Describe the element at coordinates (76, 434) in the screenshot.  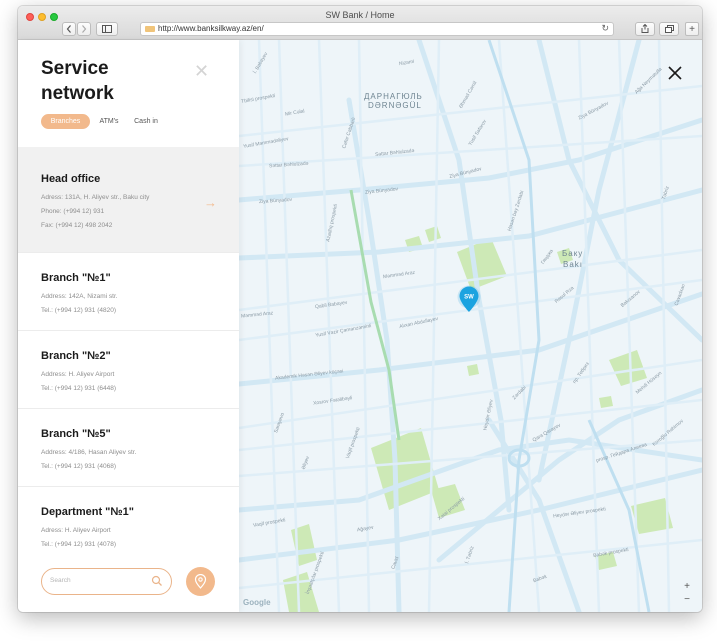
I see `office-name: Branch "№5"` at that location.